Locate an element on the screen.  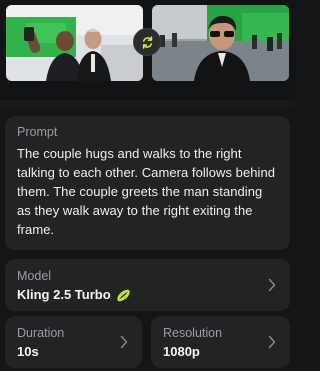
swap-frames-button is located at coordinates (147, 42).